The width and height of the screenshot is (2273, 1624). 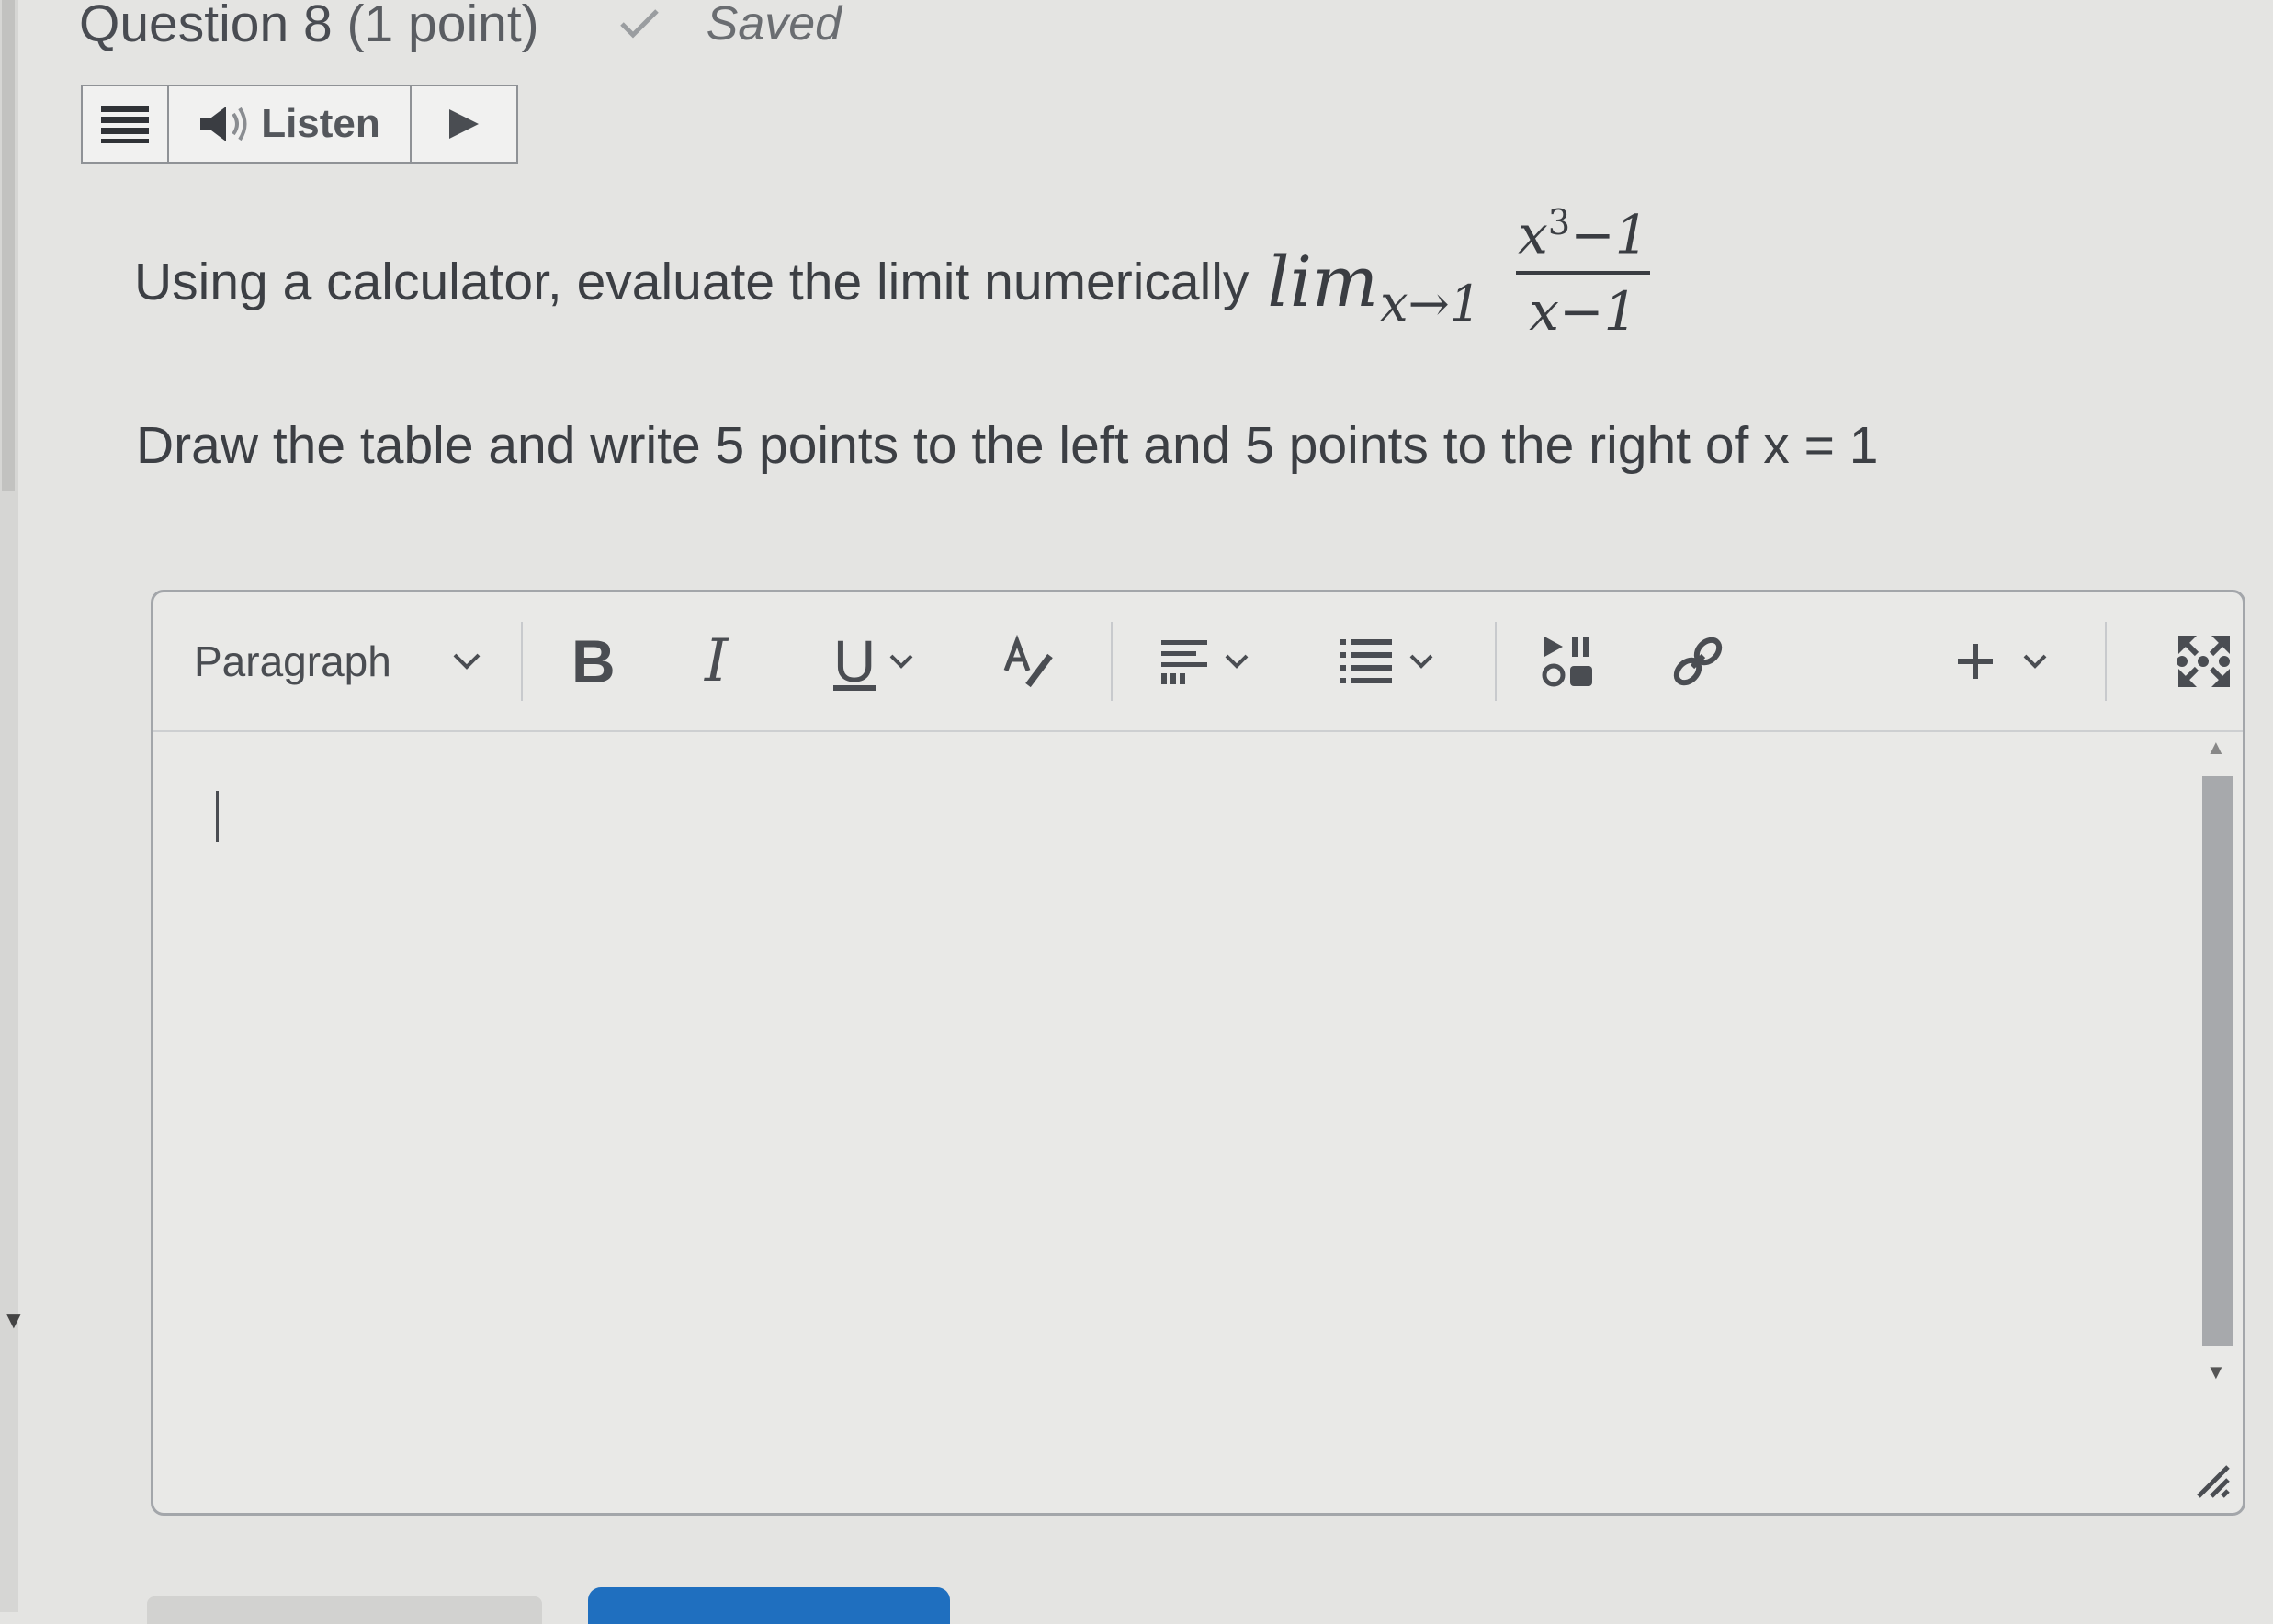 What do you see at coordinates (1609, 234) in the screenshot?
I see `numerator-rest: −1` at bounding box center [1609, 234].